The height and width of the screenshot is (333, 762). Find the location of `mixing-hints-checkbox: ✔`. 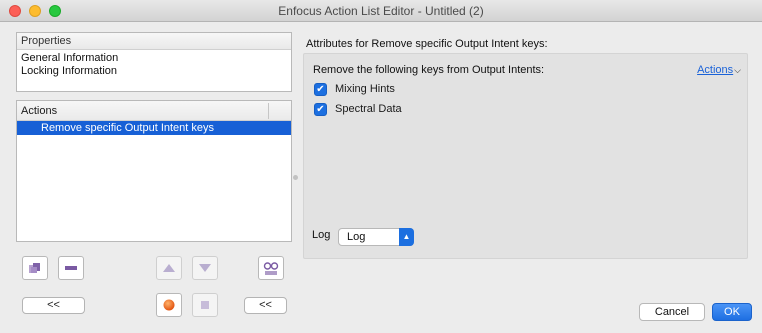

mixing-hints-checkbox: ✔ is located at coordinates (320, 89).